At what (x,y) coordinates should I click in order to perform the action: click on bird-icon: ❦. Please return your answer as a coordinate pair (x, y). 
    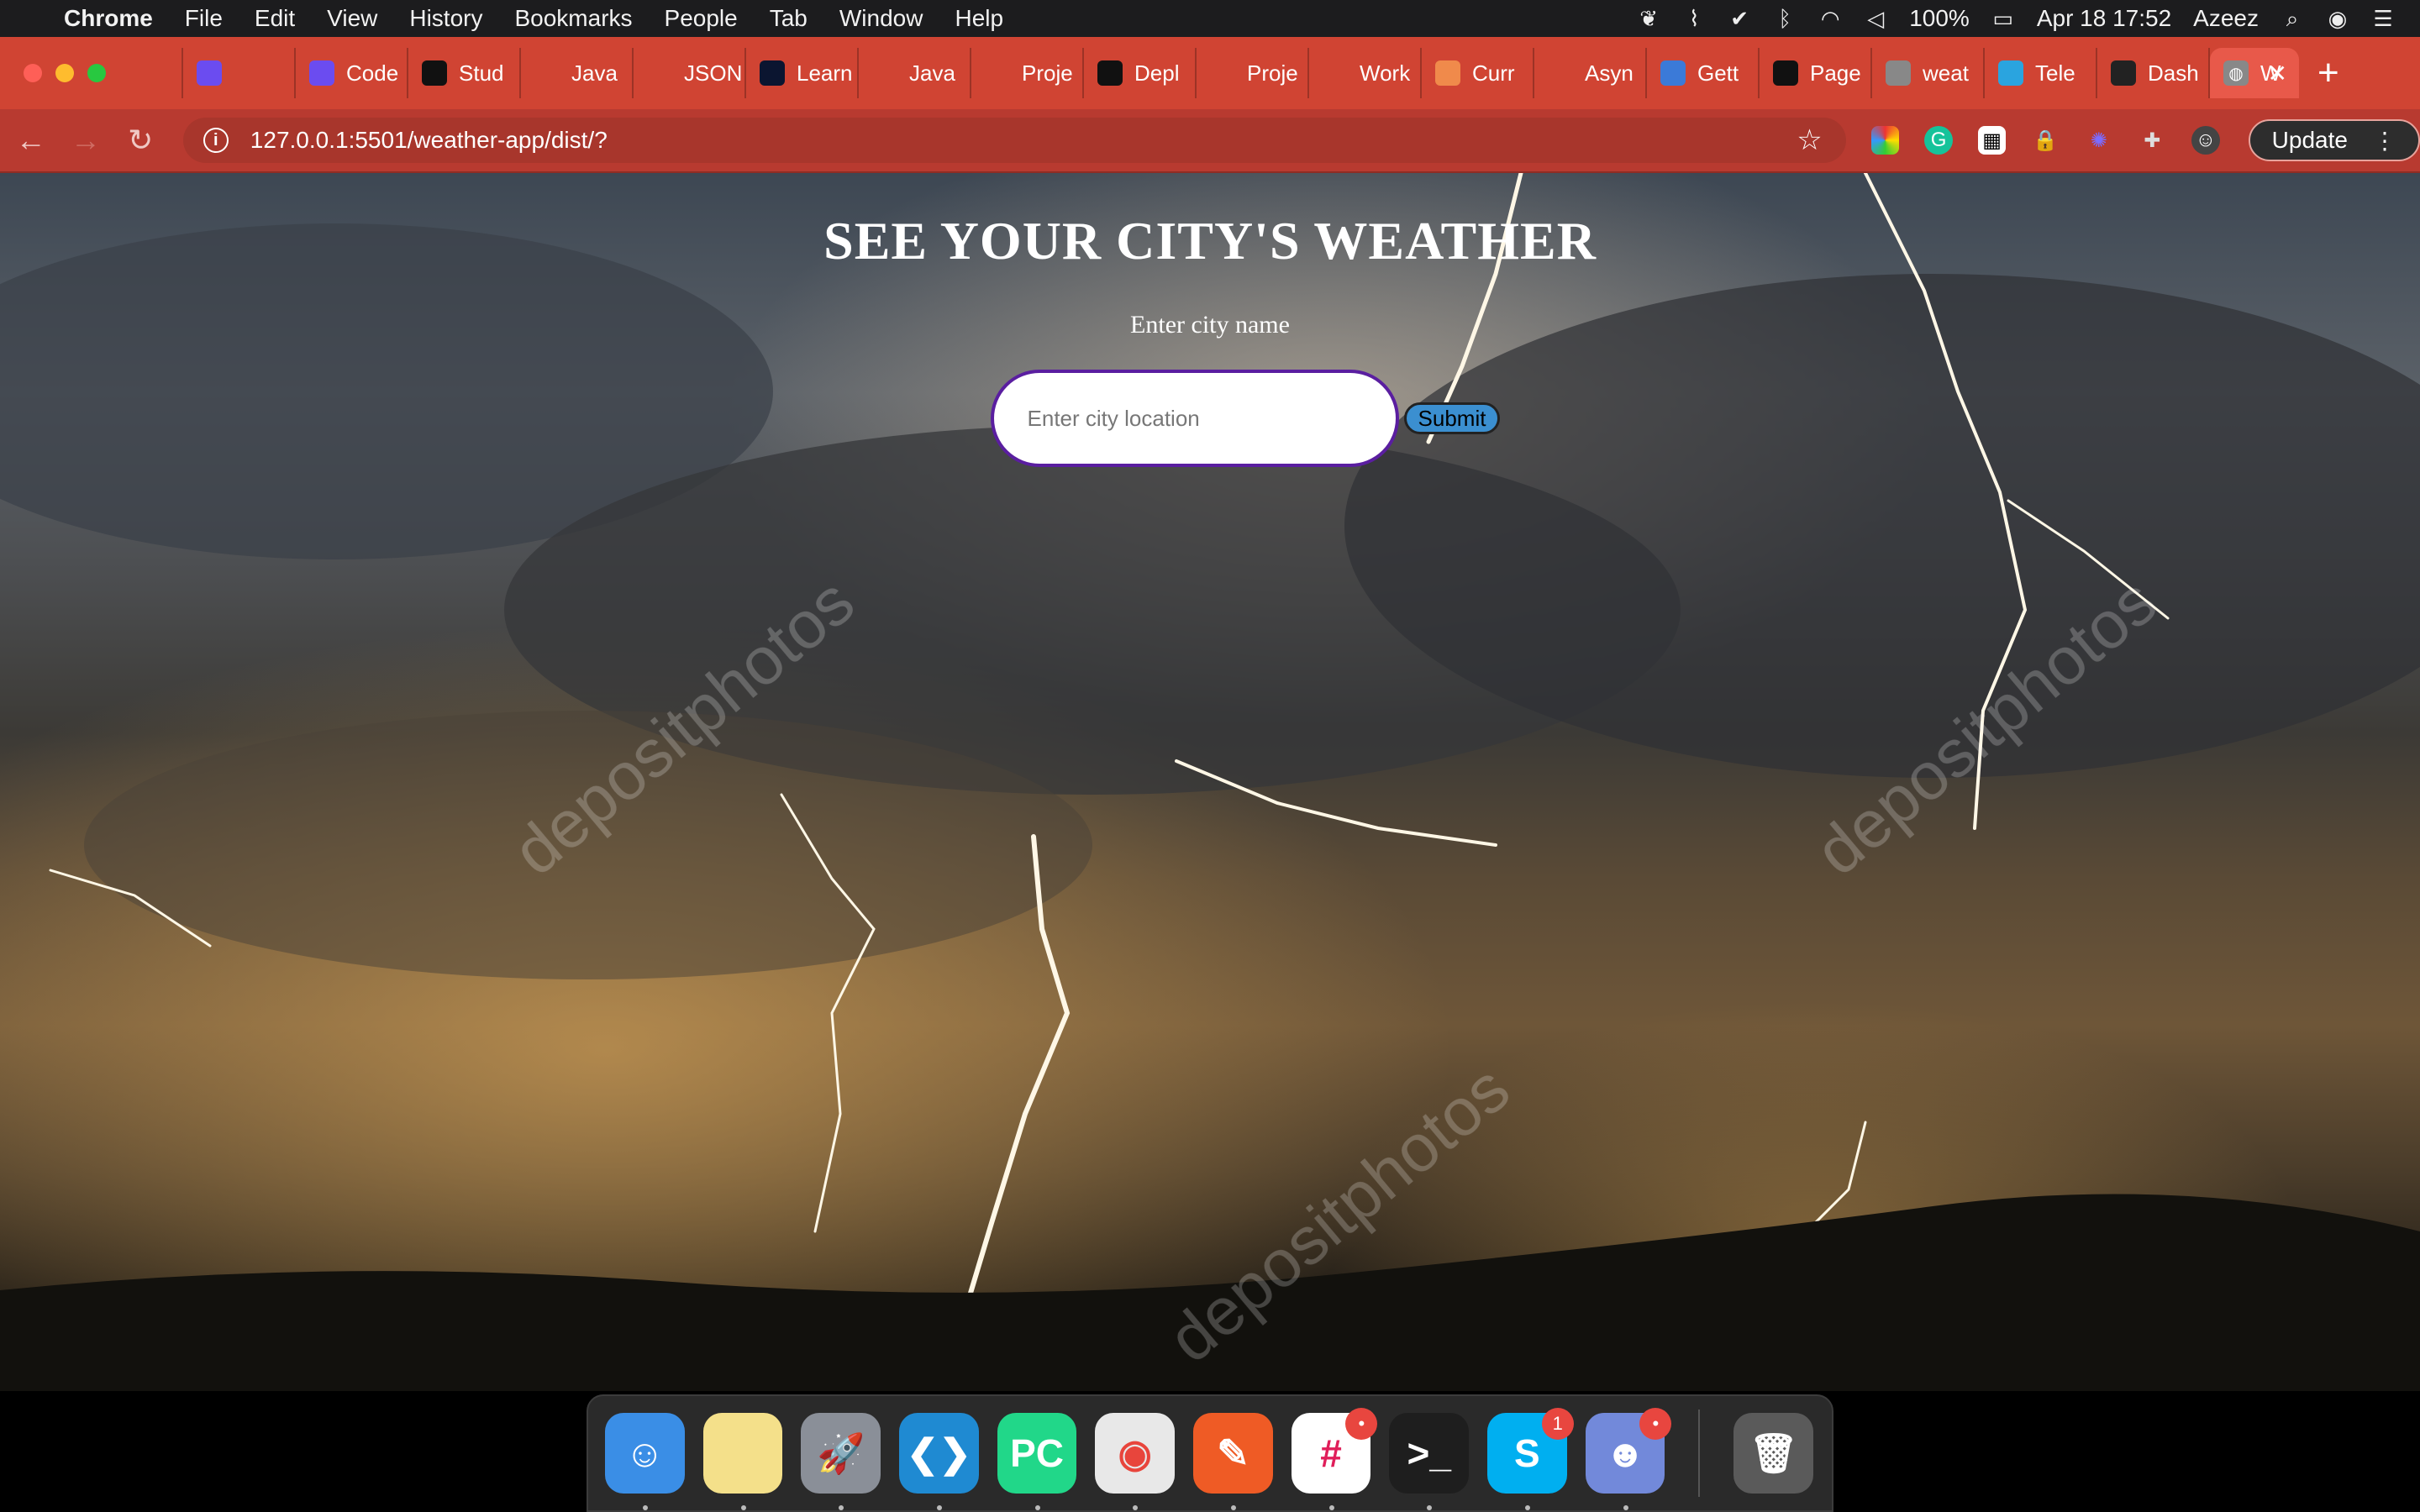
    Looking at the image, I should click on (1649, 18).